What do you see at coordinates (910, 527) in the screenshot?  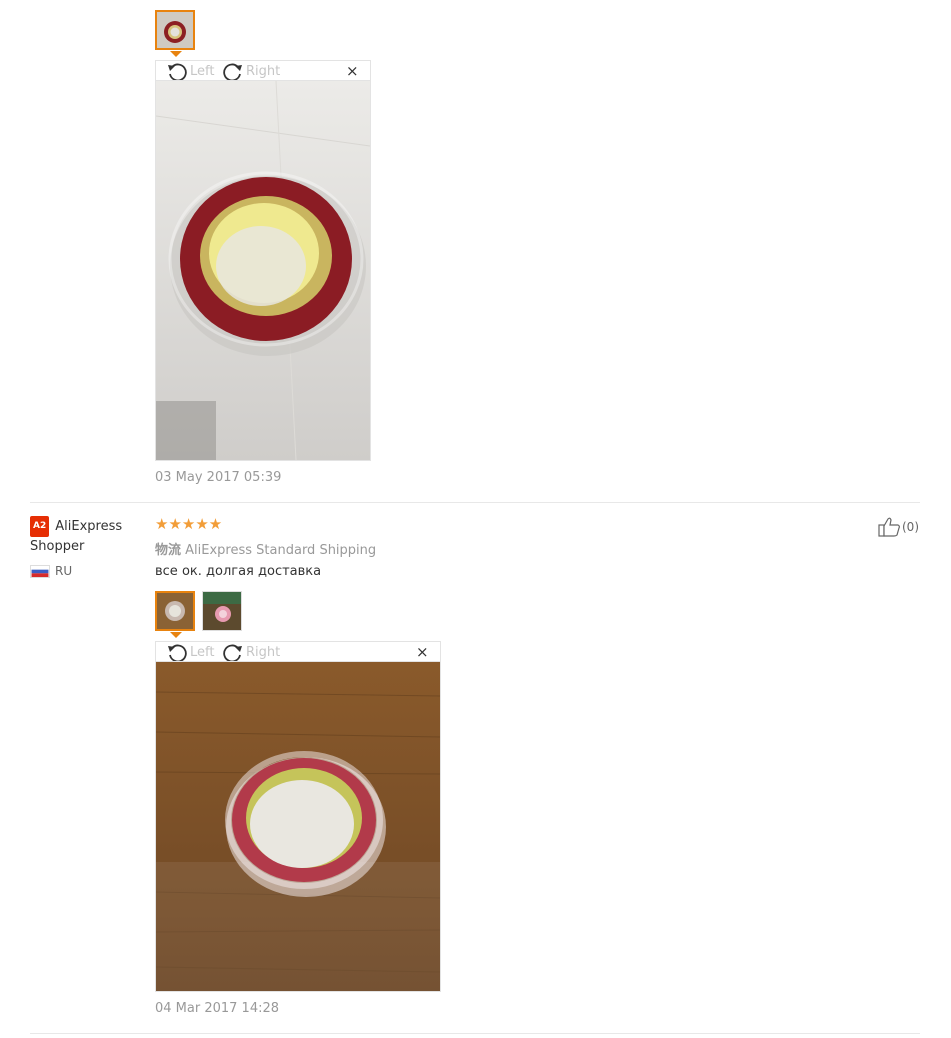 I see `helpful-count: (0)` at bounding box center [910, 527].